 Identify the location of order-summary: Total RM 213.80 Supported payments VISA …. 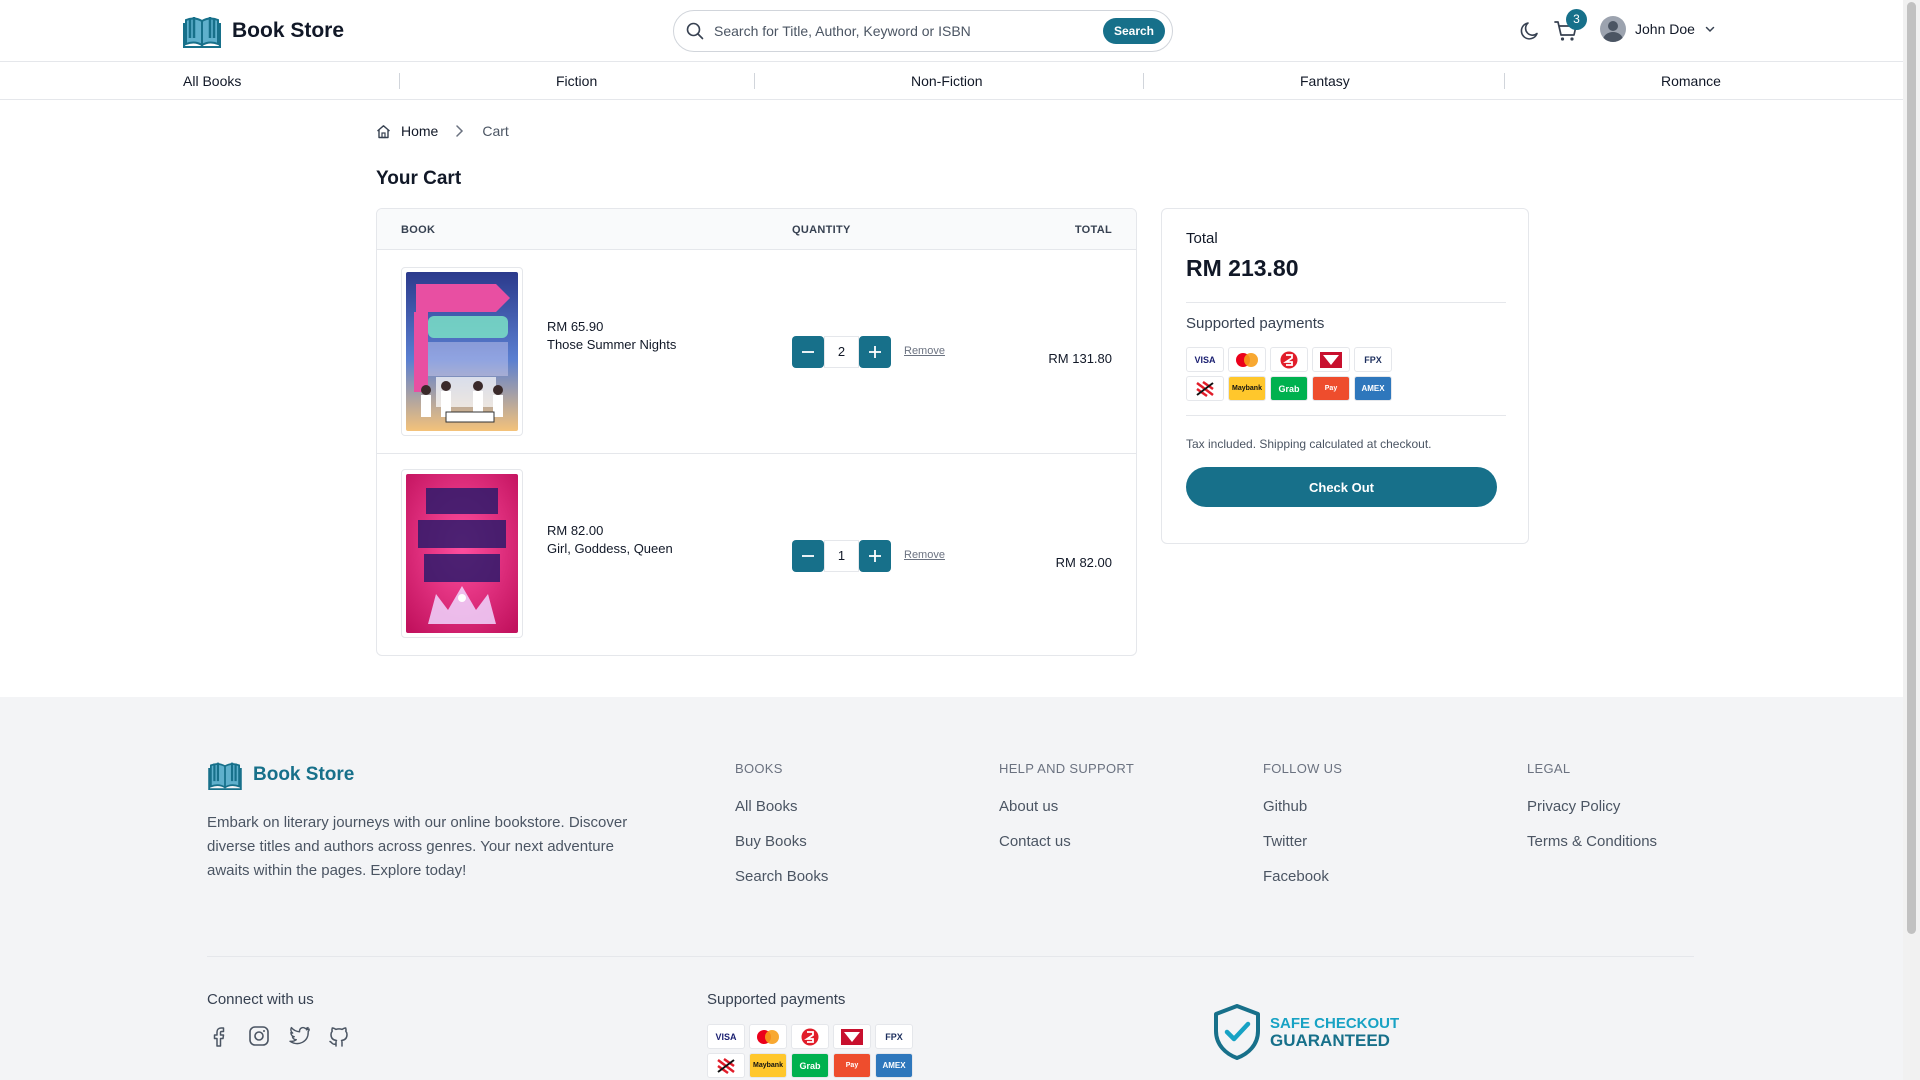
(1345, 376).